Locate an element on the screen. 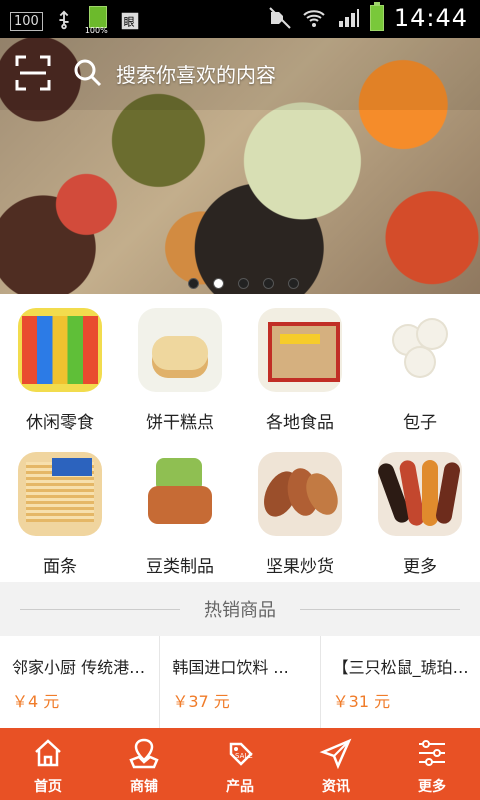 The height and width of the screenshot is (800, 480). battery-icon is located at coordinates (376, 16).